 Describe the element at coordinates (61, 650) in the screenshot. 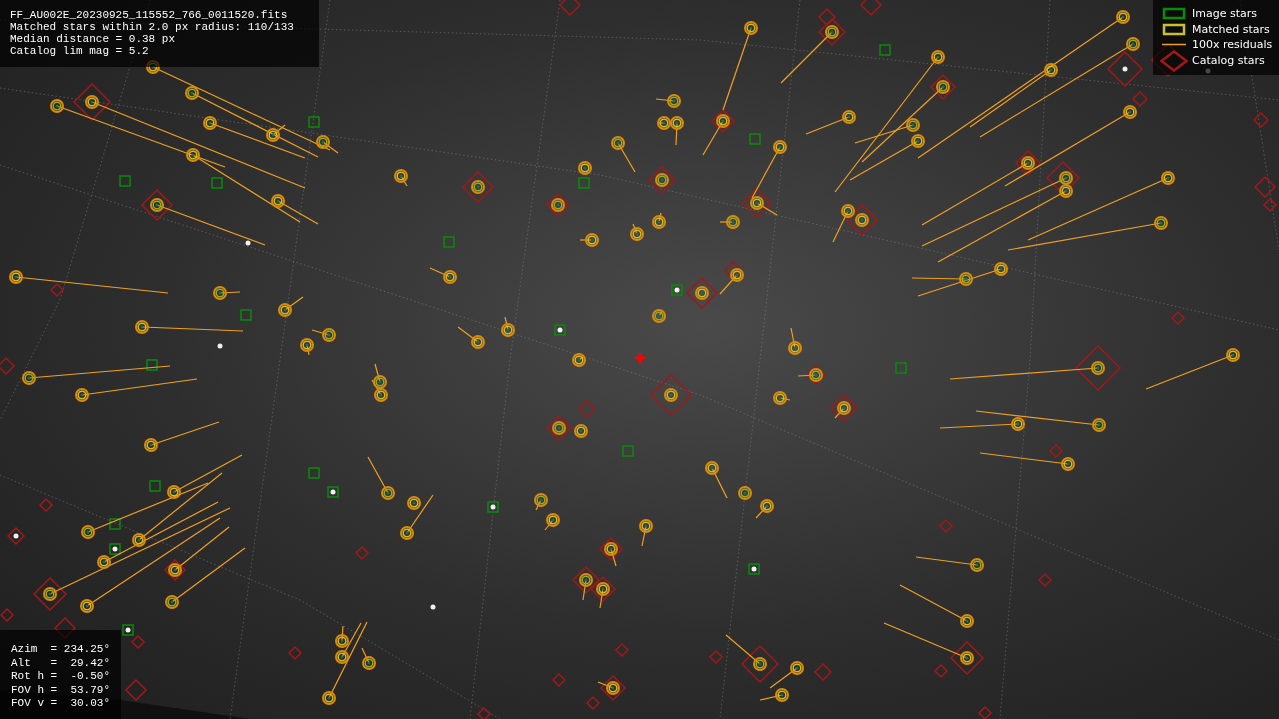

I see `pointing-line: Azim = 234.25°` at that location.